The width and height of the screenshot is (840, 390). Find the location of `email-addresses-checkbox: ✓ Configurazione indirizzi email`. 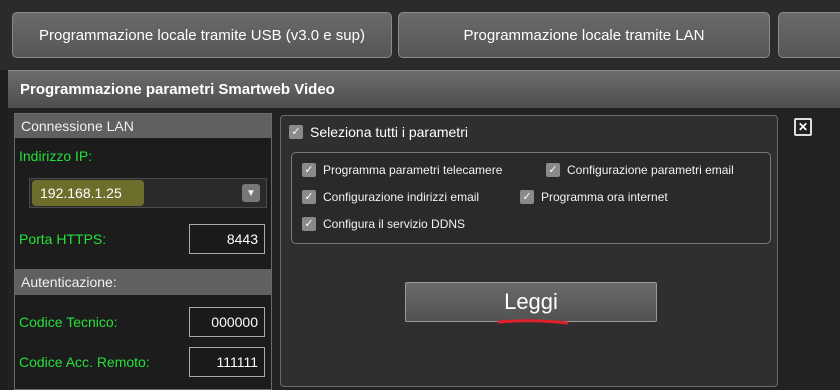

email-addresses-checkbox: ✓ Configurazione indirizzi email is located at coordinates (390, 197).